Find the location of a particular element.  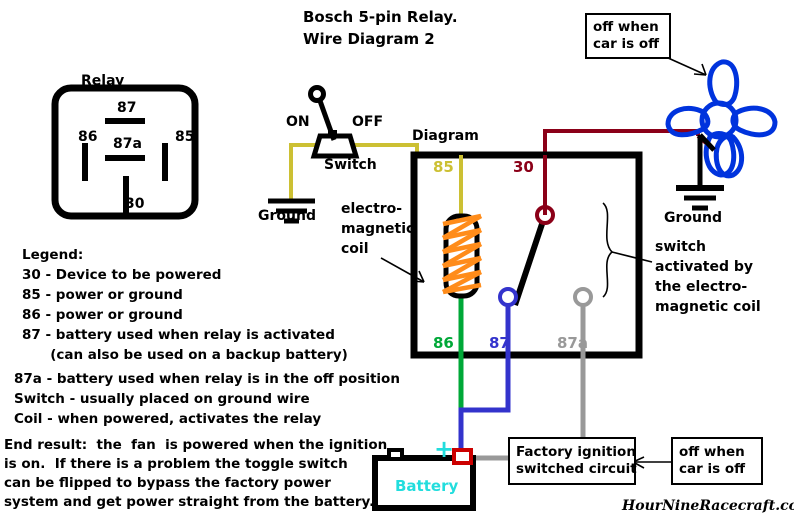

callout-fan-off-line1: off when is located at coordinates (626, 27).